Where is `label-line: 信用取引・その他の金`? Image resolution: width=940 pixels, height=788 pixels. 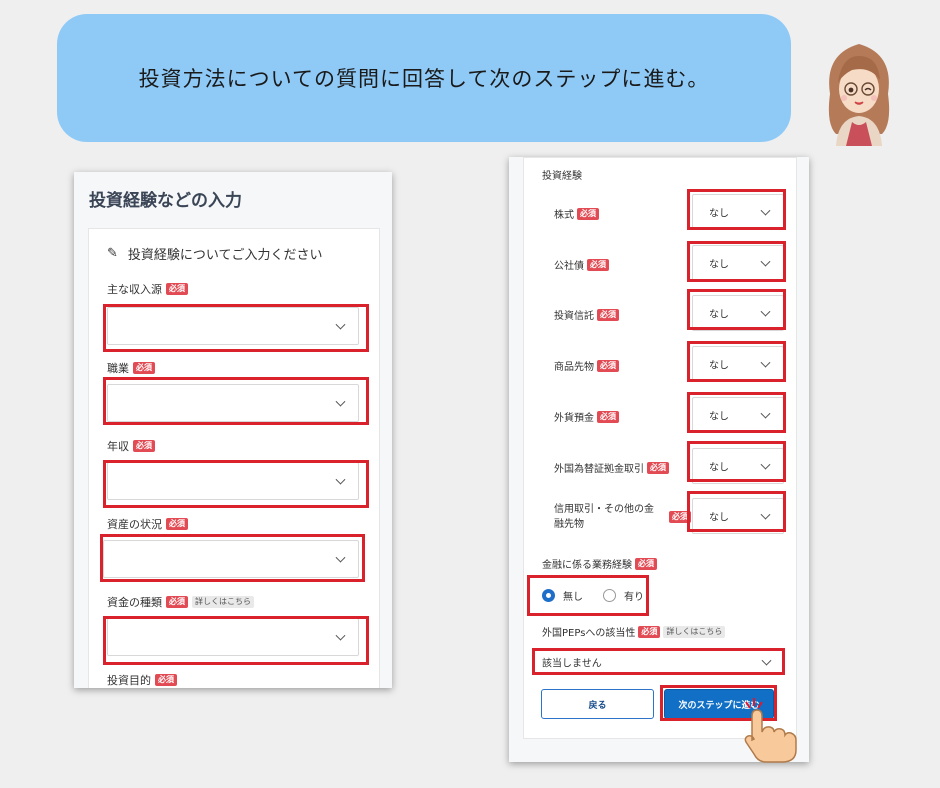
label-line: 信用取引・その他の金 is located at coordinates (604, 509).